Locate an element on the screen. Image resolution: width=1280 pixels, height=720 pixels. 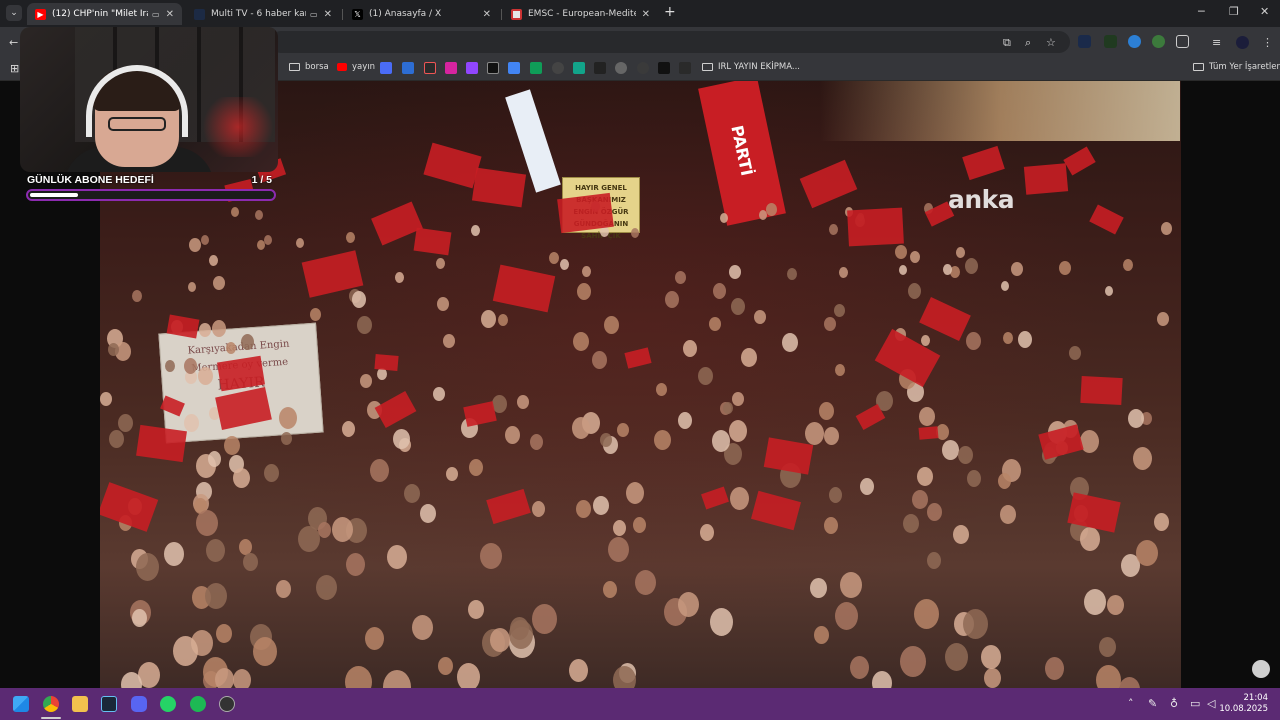
profile-avatar is located at coordinates (1242, 42).